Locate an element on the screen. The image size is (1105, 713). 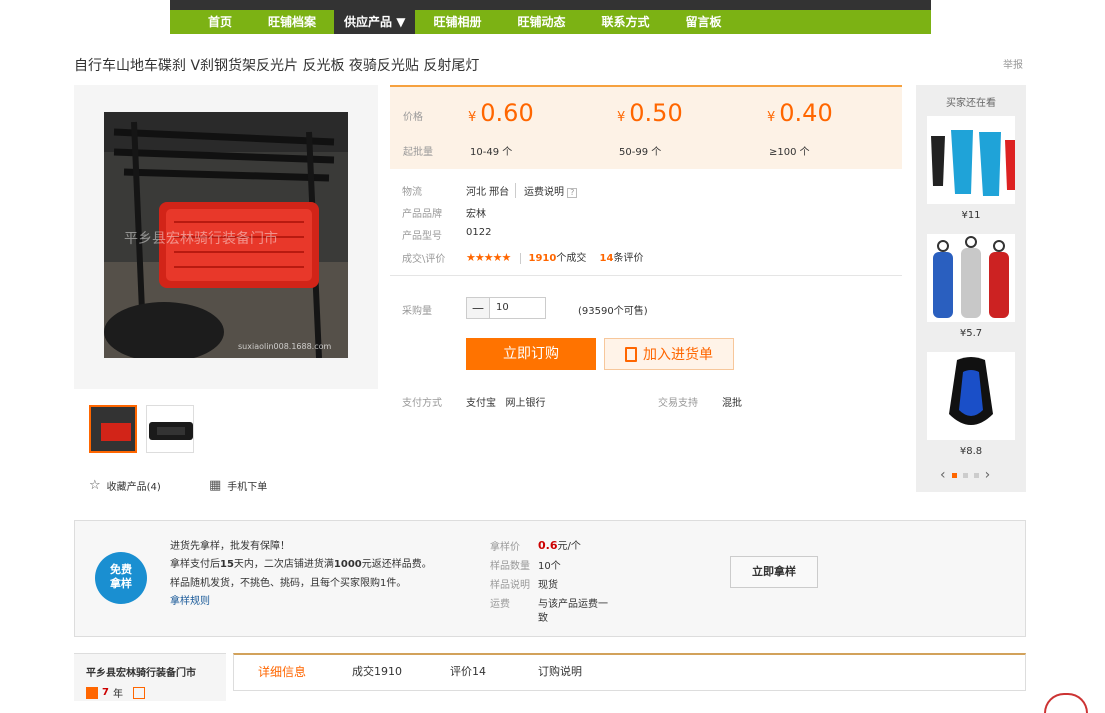
nav-item-products: 供应产品 ▼ is located at coordinates (375, 22).